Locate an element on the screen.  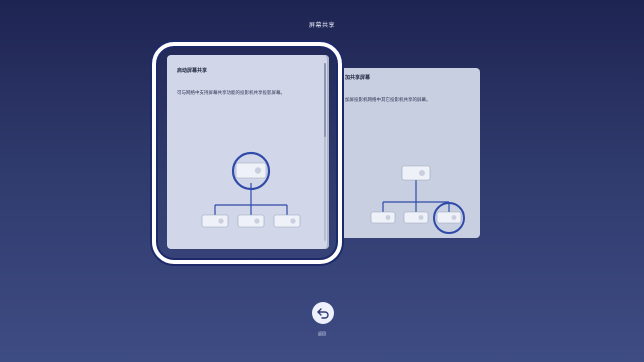
page-title: 屏幕共享 is located at coordinates (321, 25).